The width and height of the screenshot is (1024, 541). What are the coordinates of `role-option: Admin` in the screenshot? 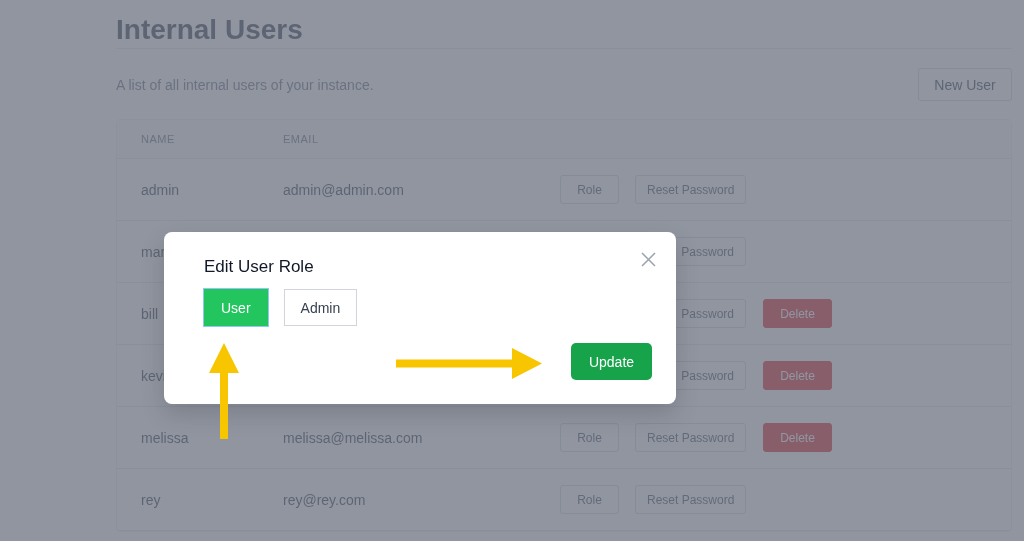 It's located at (320, 307).